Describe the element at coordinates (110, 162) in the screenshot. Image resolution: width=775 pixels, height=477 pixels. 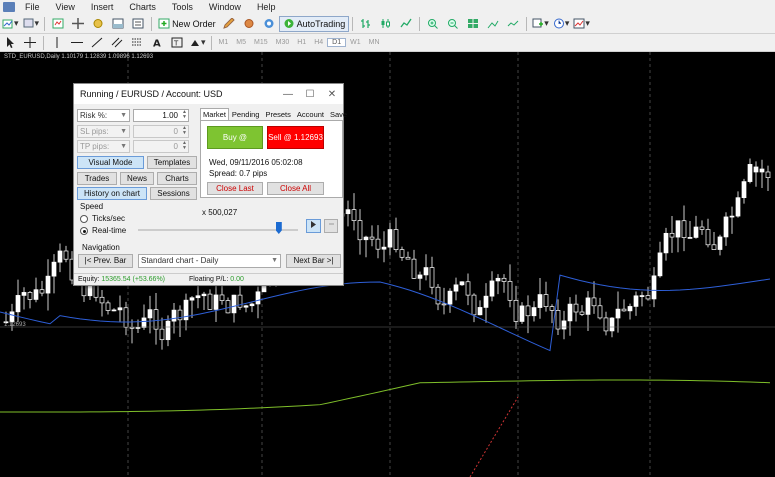
I see `visual-mode-button: Visual Mode` at that location.